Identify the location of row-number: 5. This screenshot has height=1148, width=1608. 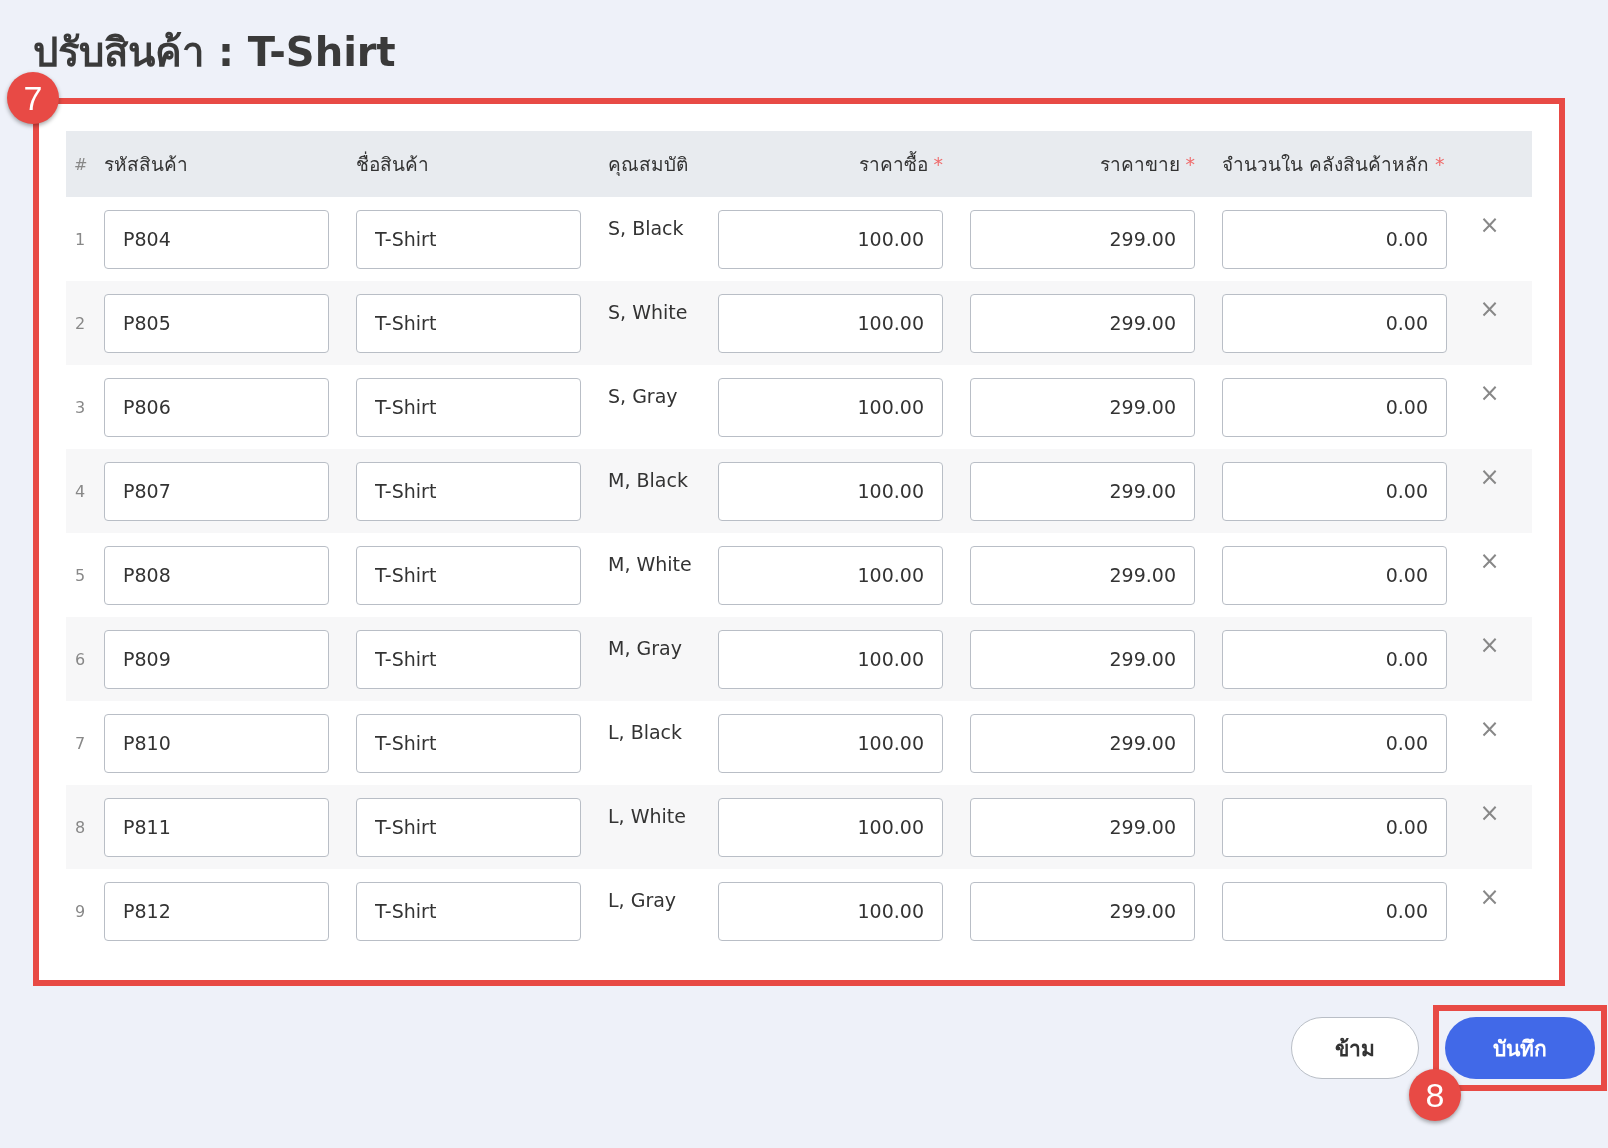
(80, 575).